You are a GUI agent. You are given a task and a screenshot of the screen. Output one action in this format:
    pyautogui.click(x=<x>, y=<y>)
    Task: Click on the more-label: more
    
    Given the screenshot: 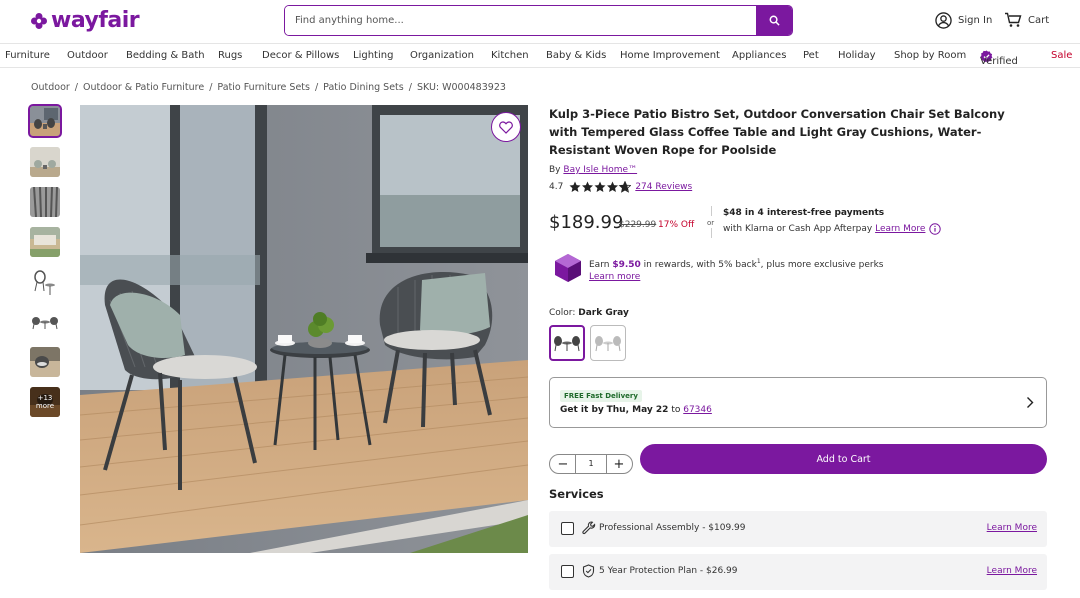 What is the action you would take?
    pyautogui.click(x=45, y=406)
    